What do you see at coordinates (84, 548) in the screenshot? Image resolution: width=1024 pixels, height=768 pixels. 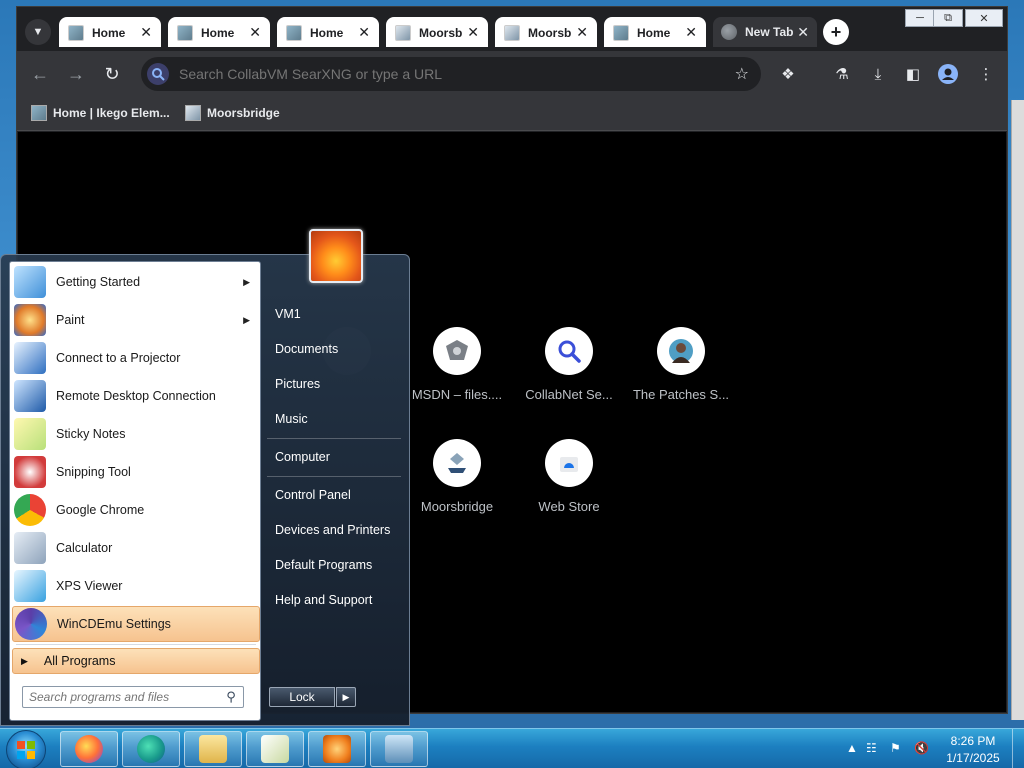 I see `program-label: Calculator` at bounding box center [84, 548].